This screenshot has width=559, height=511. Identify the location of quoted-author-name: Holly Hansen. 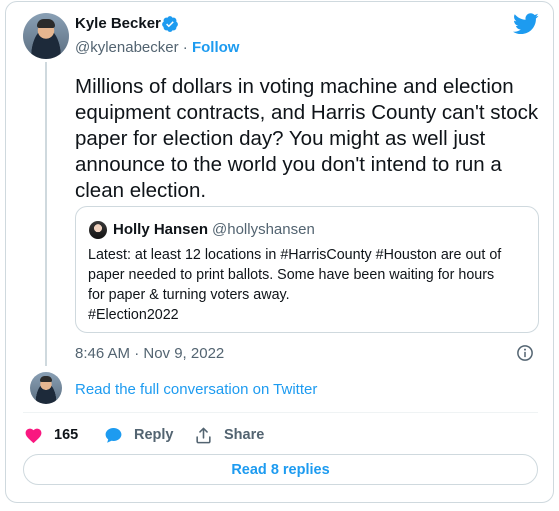
(161, 229).